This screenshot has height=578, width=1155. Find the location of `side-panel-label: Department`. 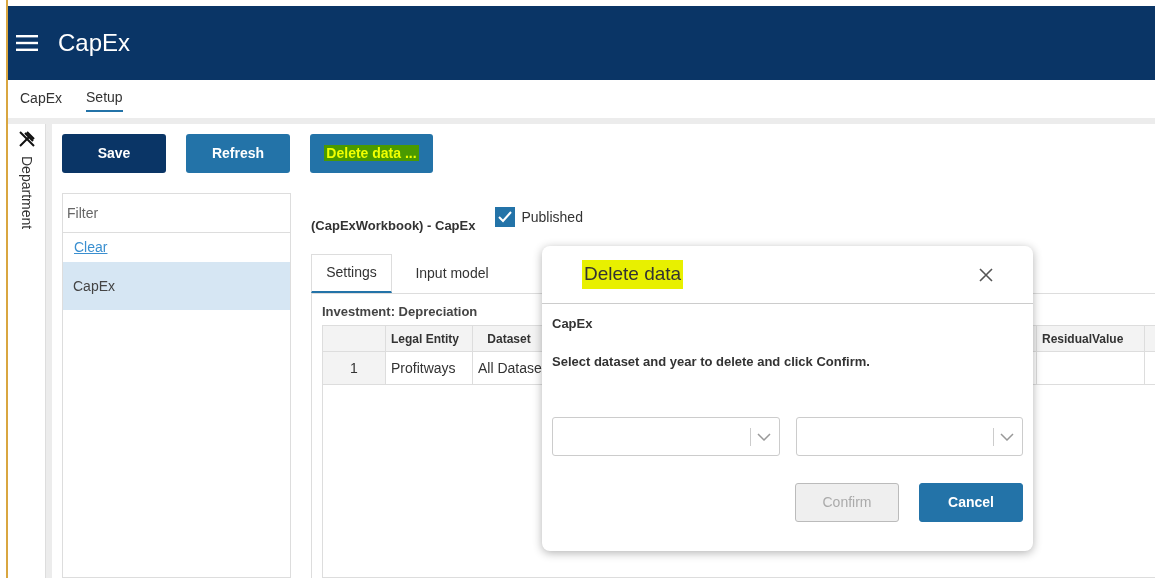

side-panel-label: Department is located at coordinates (26, 193).